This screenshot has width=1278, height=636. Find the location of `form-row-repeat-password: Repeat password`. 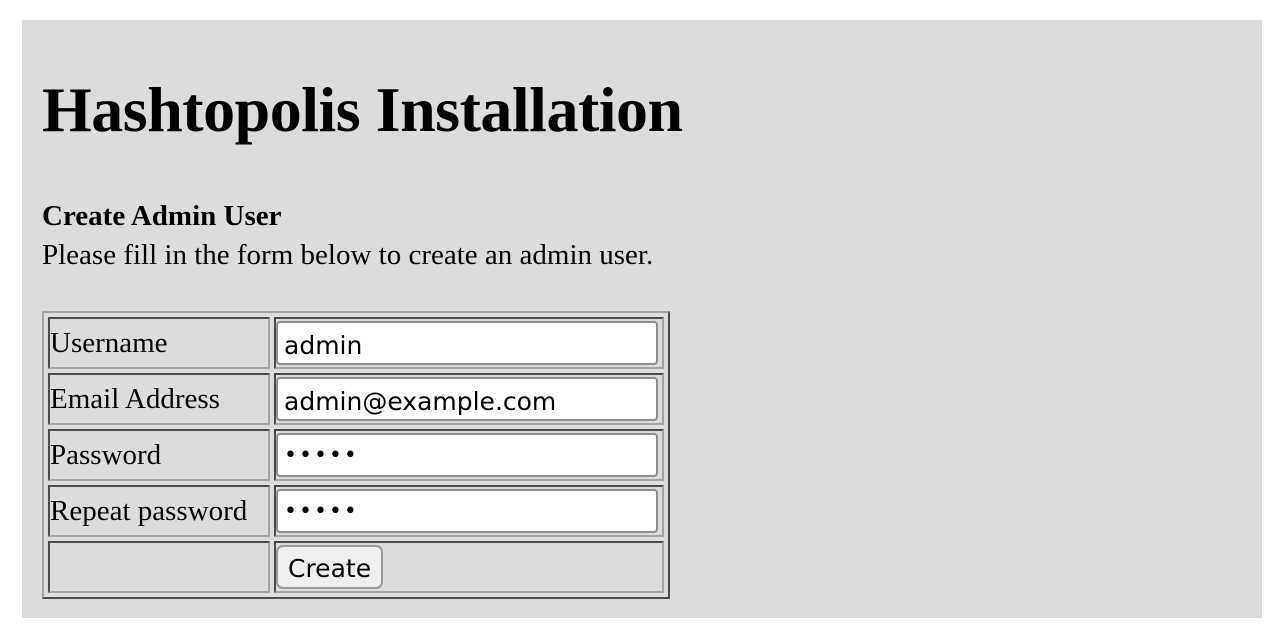

form-row-repeat-password: Repeat password is located at coordinates (356, 511).